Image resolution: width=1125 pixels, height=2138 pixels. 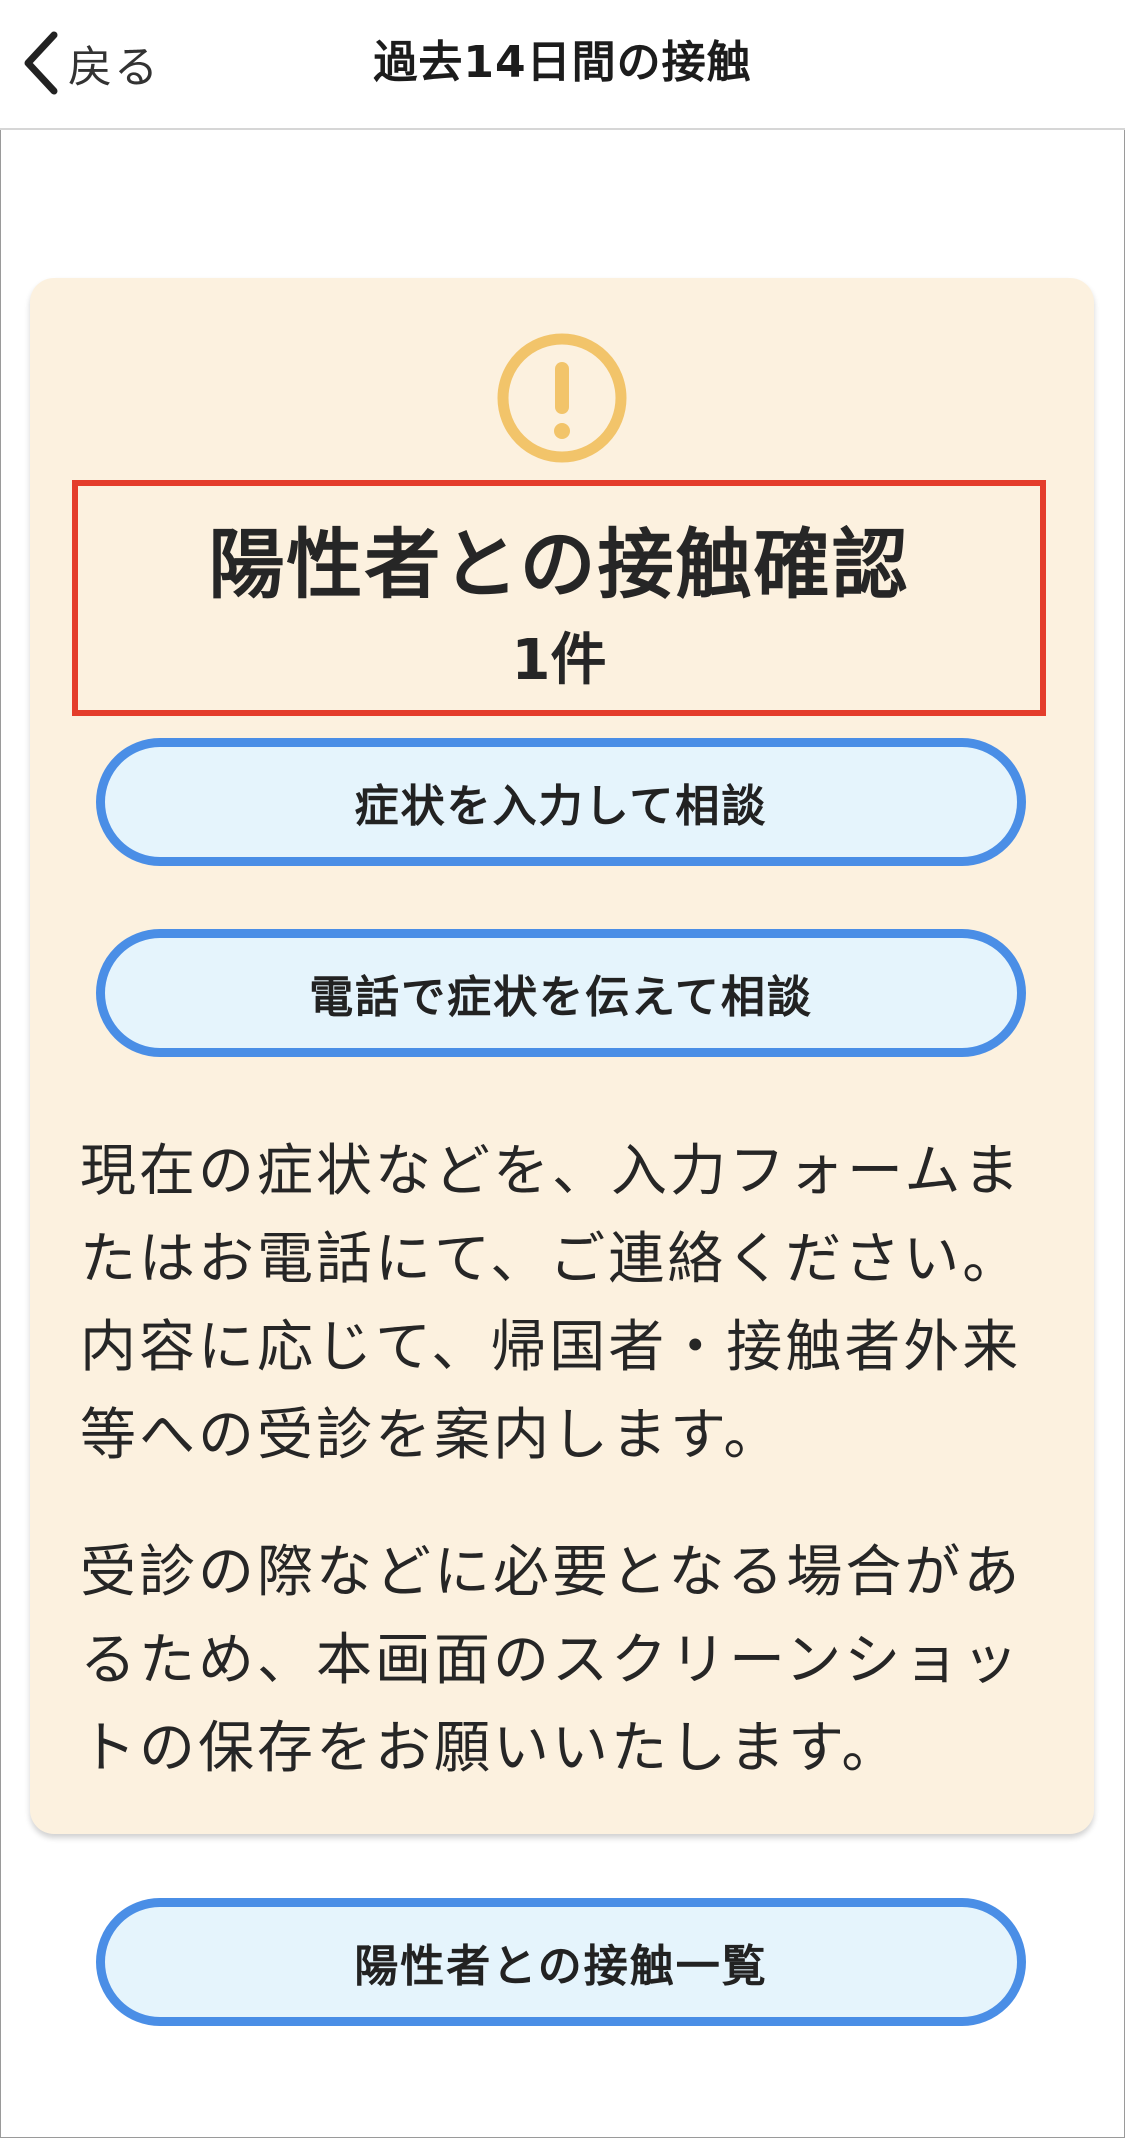 I want to click on page-title: 過去14日間の接触, so click(x=562, y=62).